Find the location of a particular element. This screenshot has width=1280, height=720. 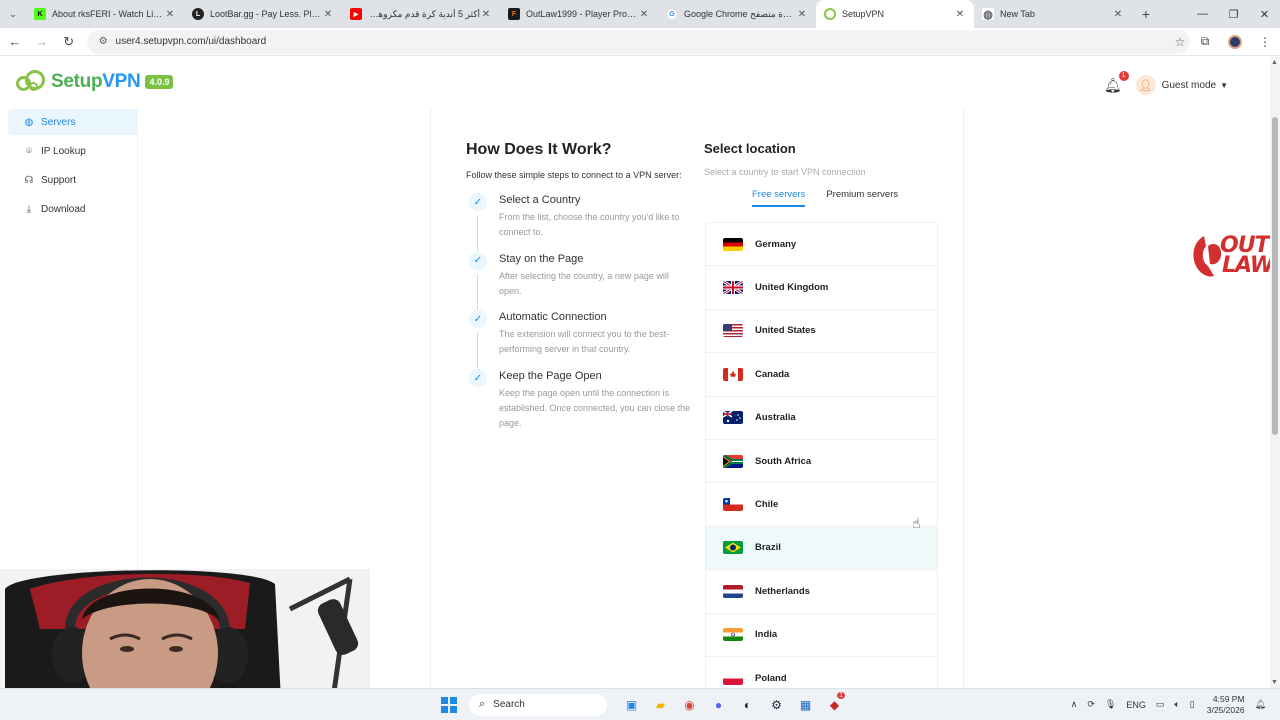

battery-icon: ▯ is located at coordinates (1192, 704).